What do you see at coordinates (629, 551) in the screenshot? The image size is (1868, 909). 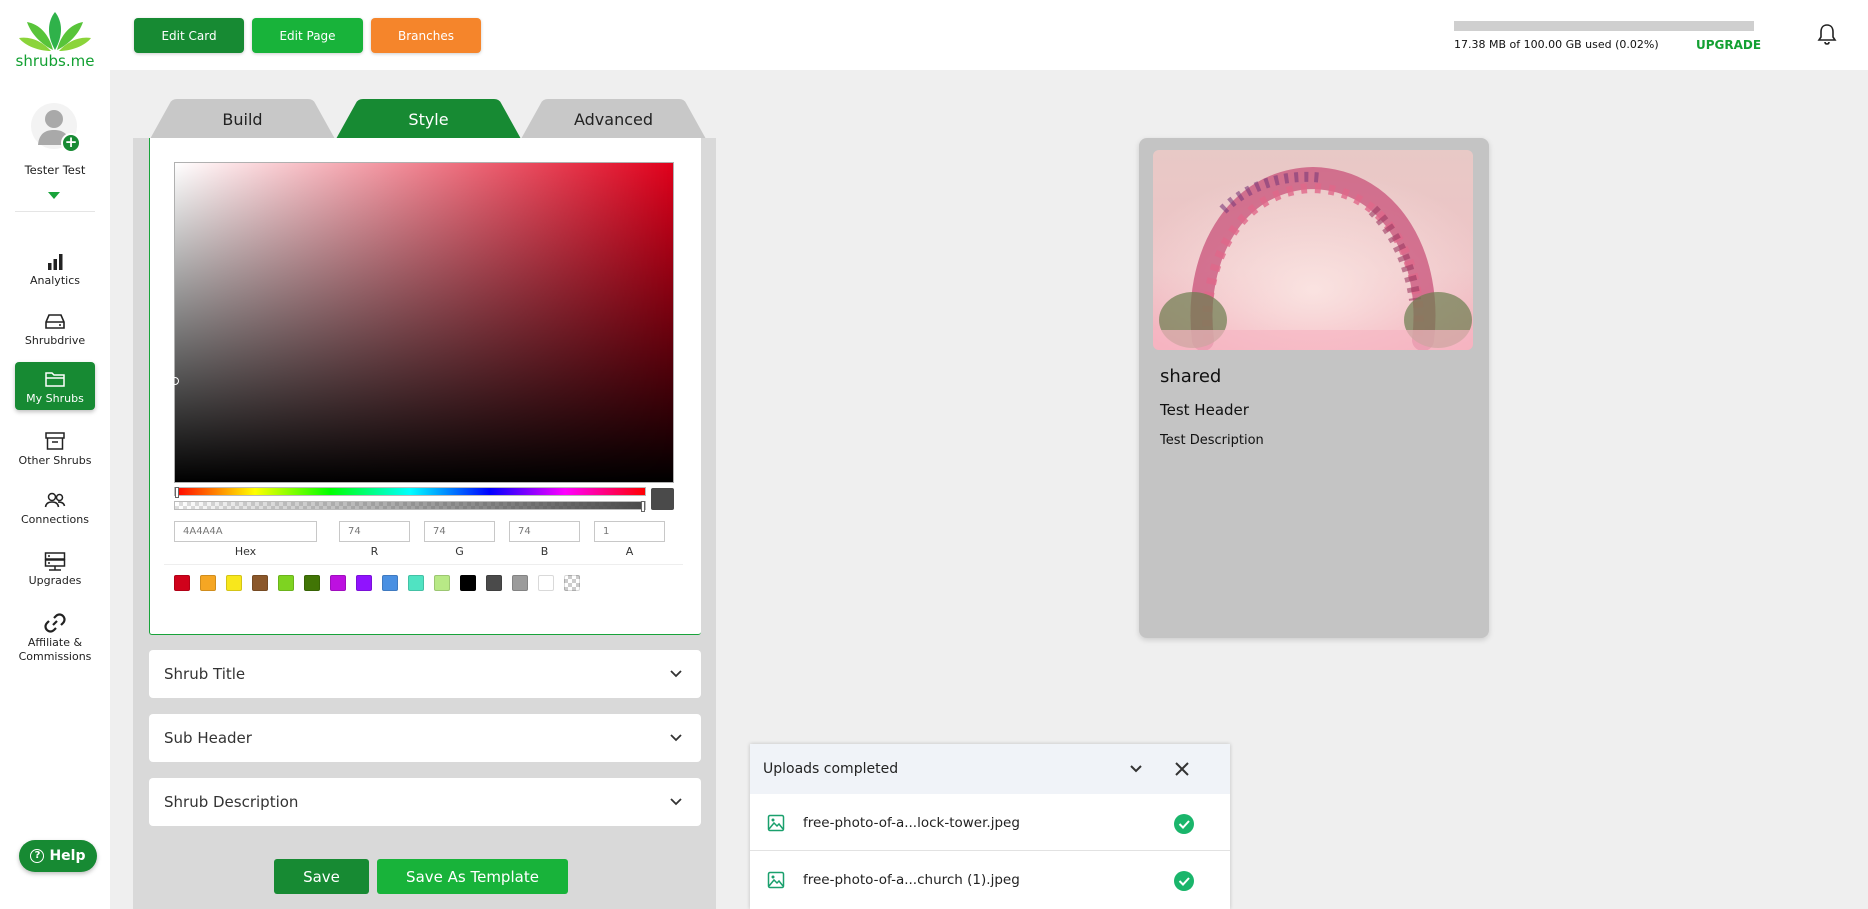 I see `alpha-label: A` at bounding box center [629, 551].